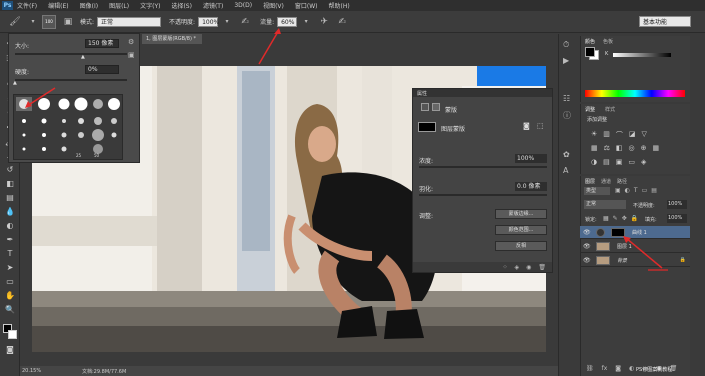  What do you see at coordinates (631, 368) in the screenshot?
I see `adjustment-layer-icon: ◐` at bounding box center [631, 368].